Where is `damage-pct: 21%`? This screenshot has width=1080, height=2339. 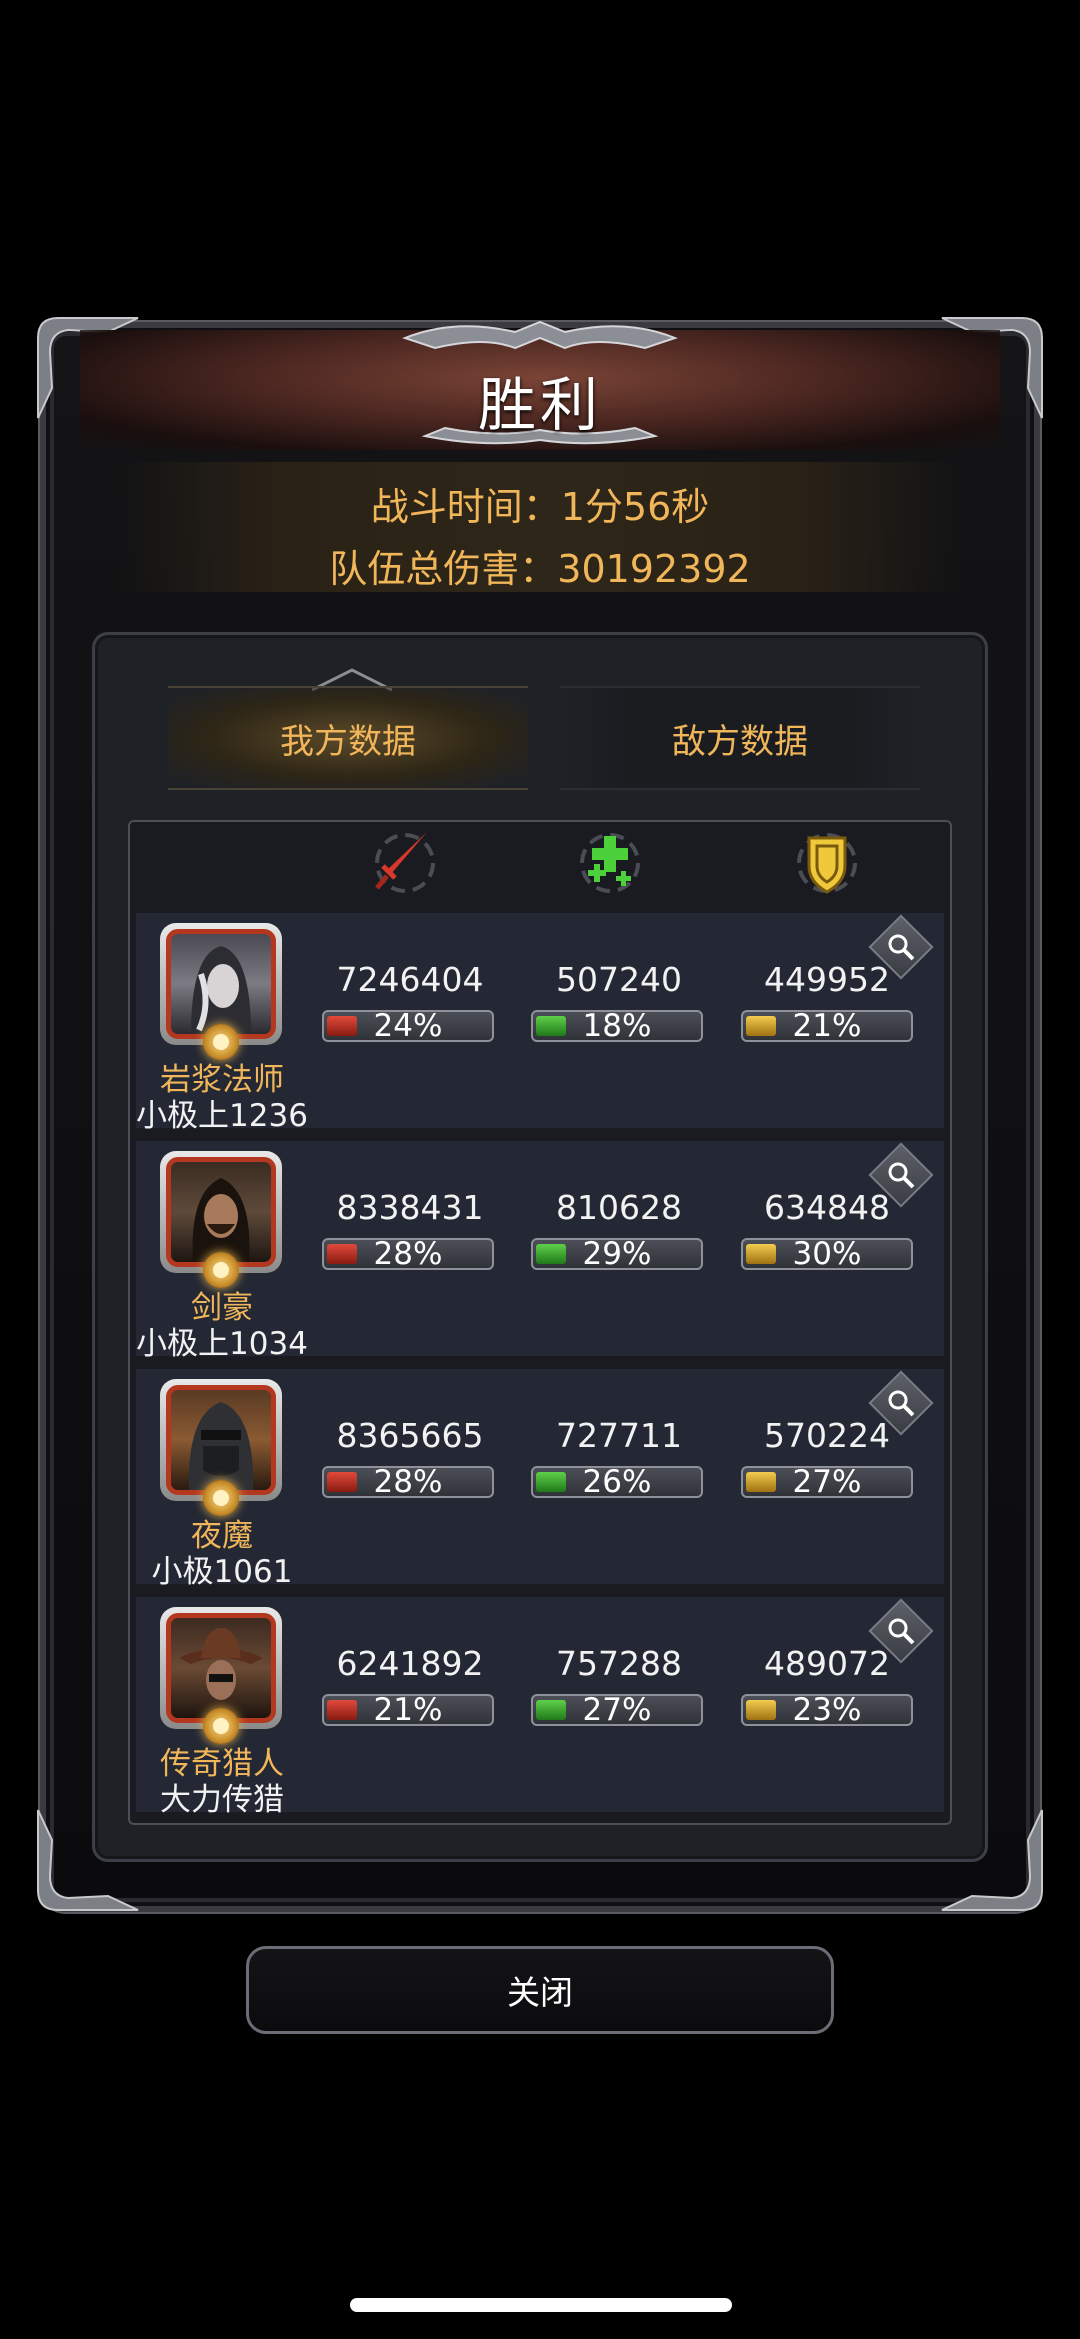
damage-pct: 21% is located at coordinates (408, 1710).